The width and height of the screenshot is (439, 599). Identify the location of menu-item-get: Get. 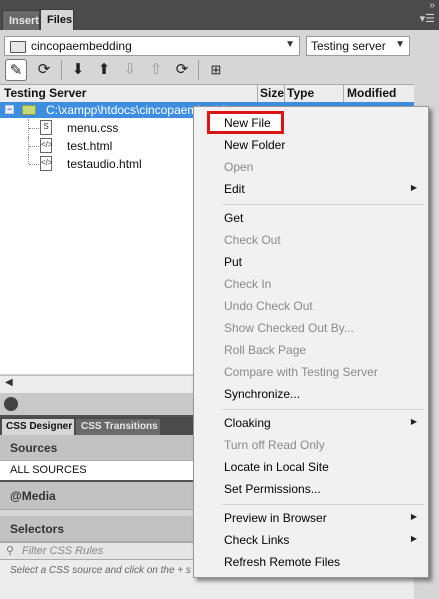
(311, 219).